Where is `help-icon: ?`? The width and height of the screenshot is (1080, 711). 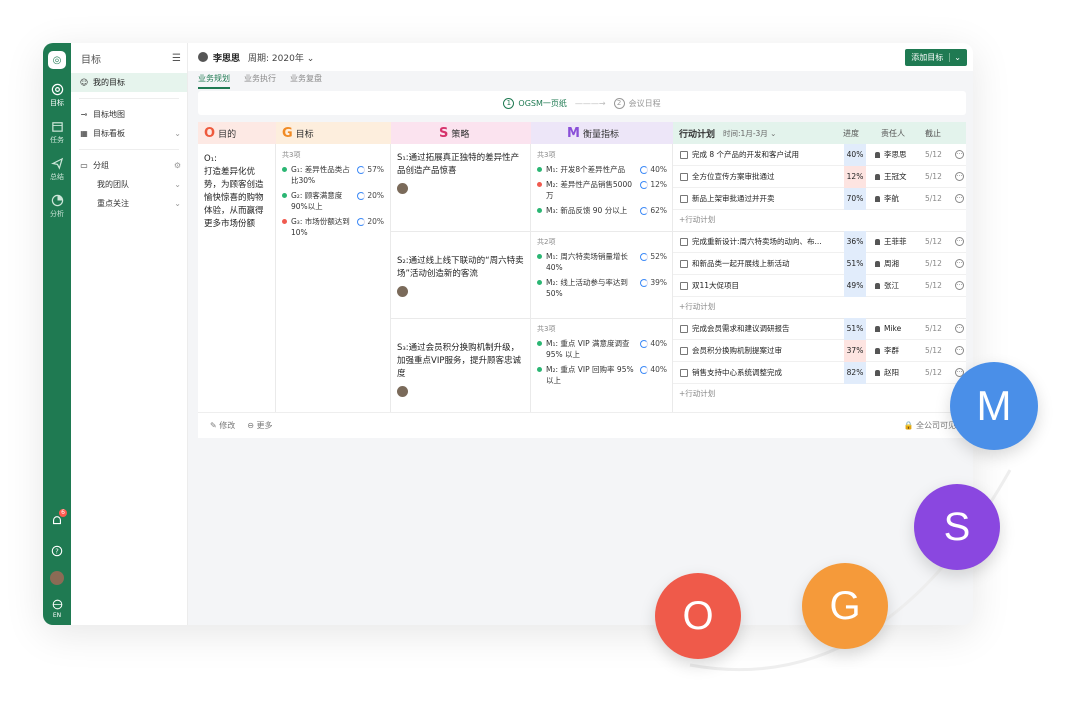
help-icon: ? is located at coordinates (57, 551).